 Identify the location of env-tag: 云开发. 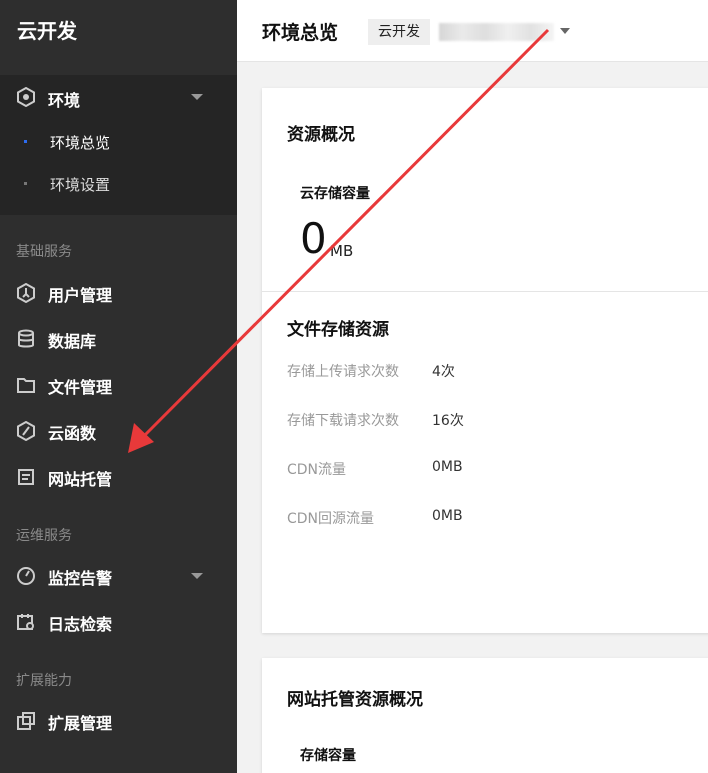
(399, 32).